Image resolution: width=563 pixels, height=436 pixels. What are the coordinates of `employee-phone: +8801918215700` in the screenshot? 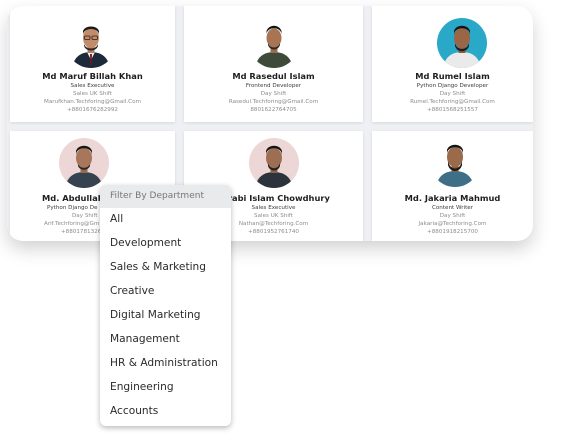 It's located at (452, 232).